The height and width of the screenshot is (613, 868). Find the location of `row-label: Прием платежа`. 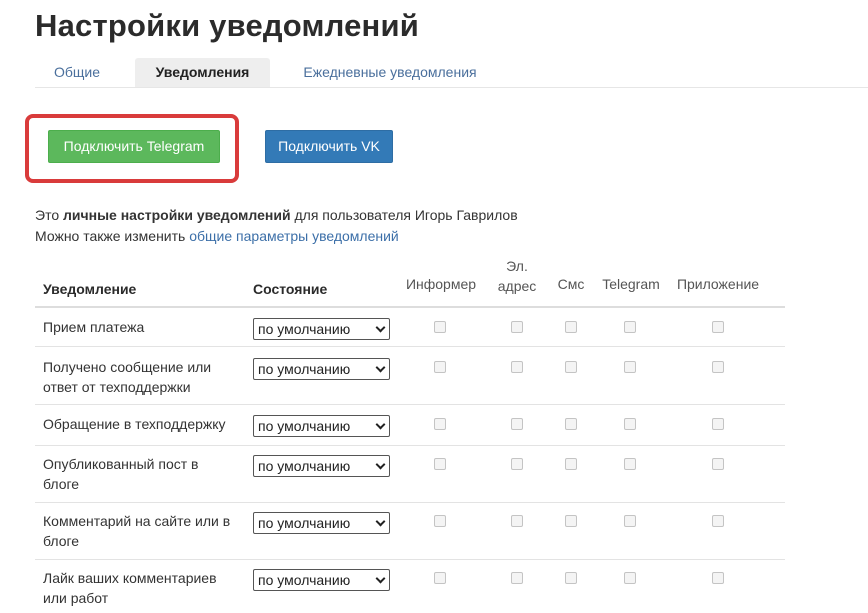

row-label: Прием платежа is located at coordinates (94, 327).